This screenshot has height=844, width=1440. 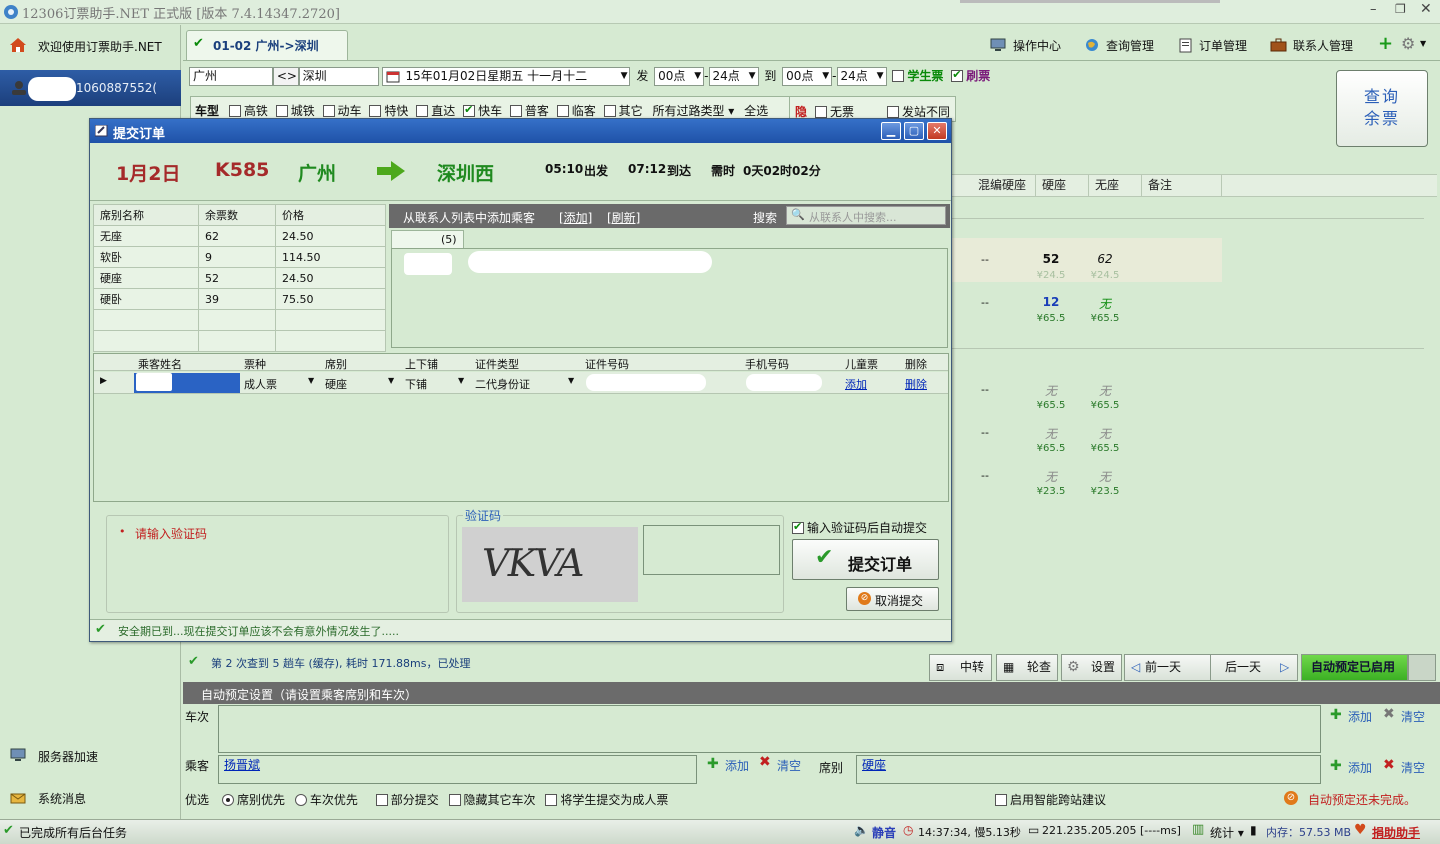 I want to click on prev-day-button: 前一天, so click(x=1163, y=667).